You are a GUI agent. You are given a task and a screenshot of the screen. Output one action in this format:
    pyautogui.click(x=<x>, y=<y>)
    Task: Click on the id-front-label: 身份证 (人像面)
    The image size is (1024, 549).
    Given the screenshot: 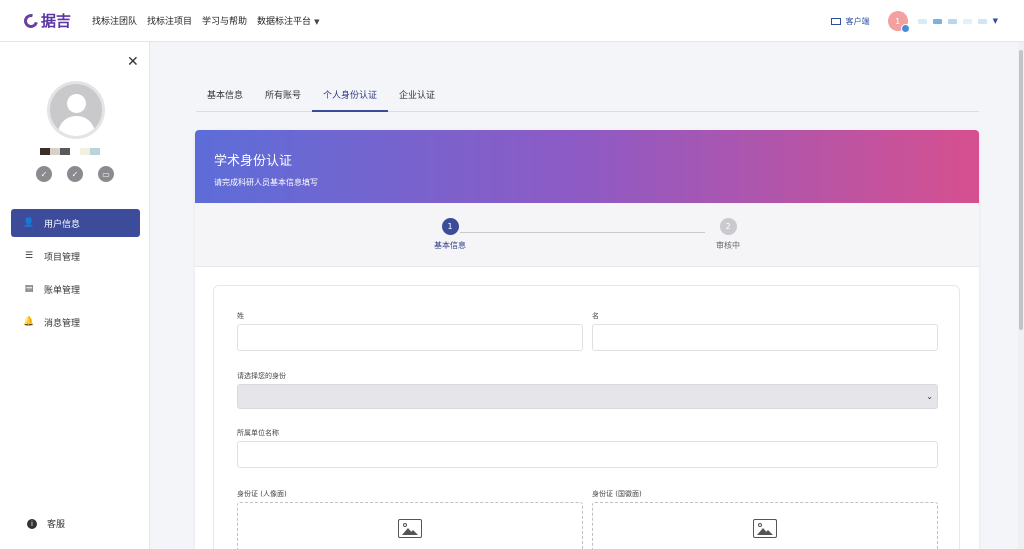 What is the action you would take?
    pyautogui.click(x=262, y=494)
    